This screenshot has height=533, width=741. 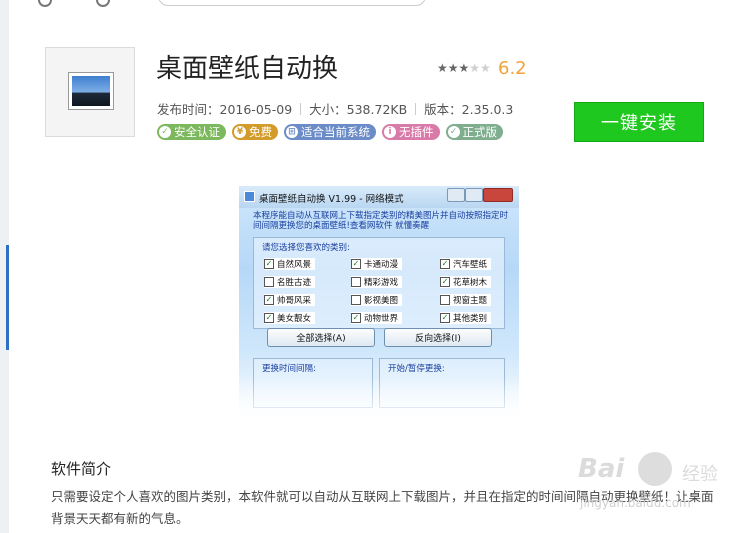 I want to click on coin-icon: ¥, so click(x=240, y=132).